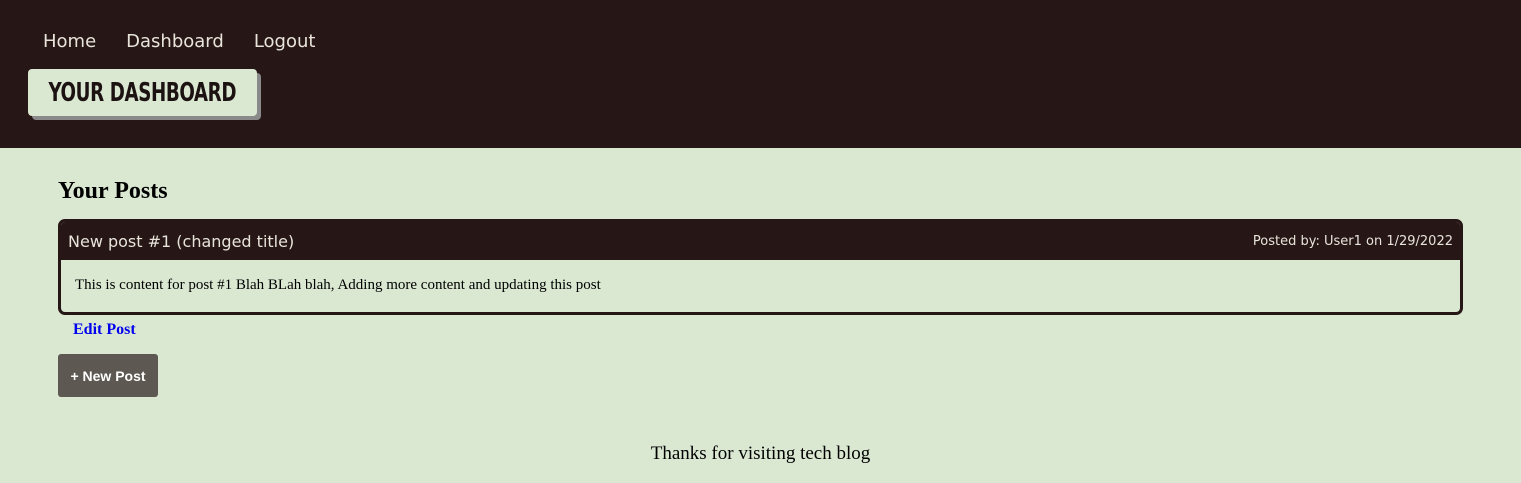 The image size is (1521, 483). What do you see at coordinates (108, 375) in the screenshot?
I see `new-post-button: + New Post` at bounding box center [108, 375].